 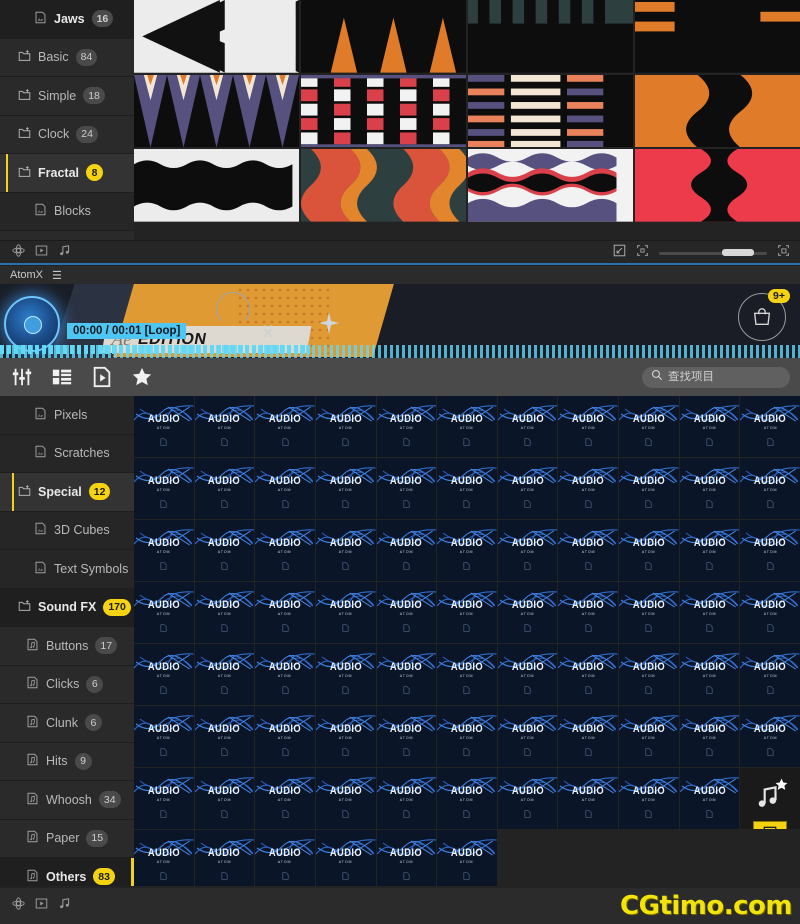 I want to click on hamburger-icon: ☰, so click(x=57, y=275).